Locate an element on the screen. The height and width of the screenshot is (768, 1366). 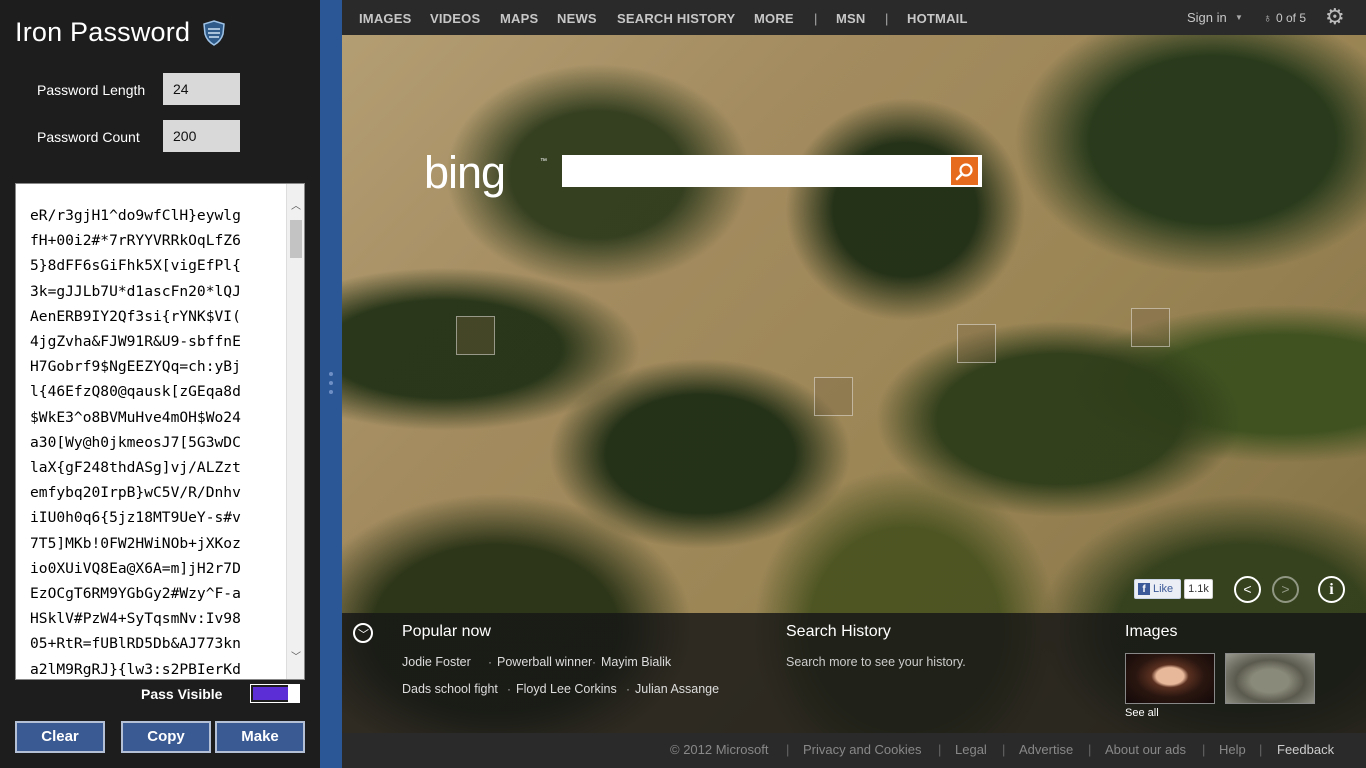
nav-videos: VIDEOS is located at coordinates (455, 18).